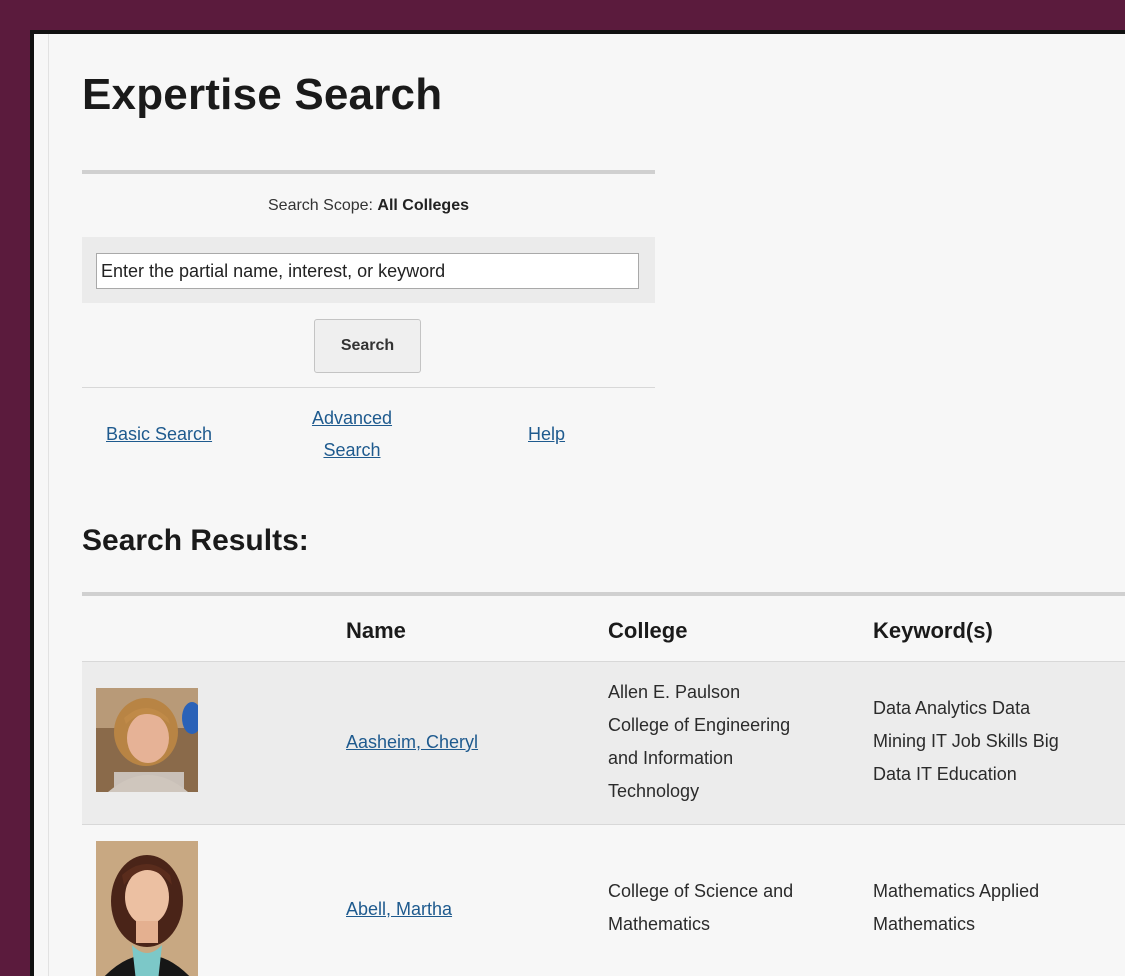 The image size is (1125, 976). Describe the element at coordinates (352, 450) in the screenshot. I see `advanced-search-link-line2: Search` at that location.